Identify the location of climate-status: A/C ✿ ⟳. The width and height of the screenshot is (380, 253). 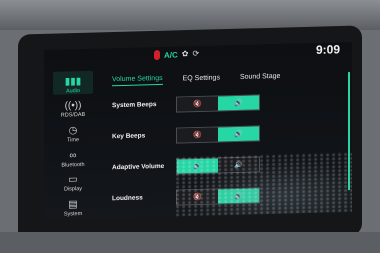
(176, 54).